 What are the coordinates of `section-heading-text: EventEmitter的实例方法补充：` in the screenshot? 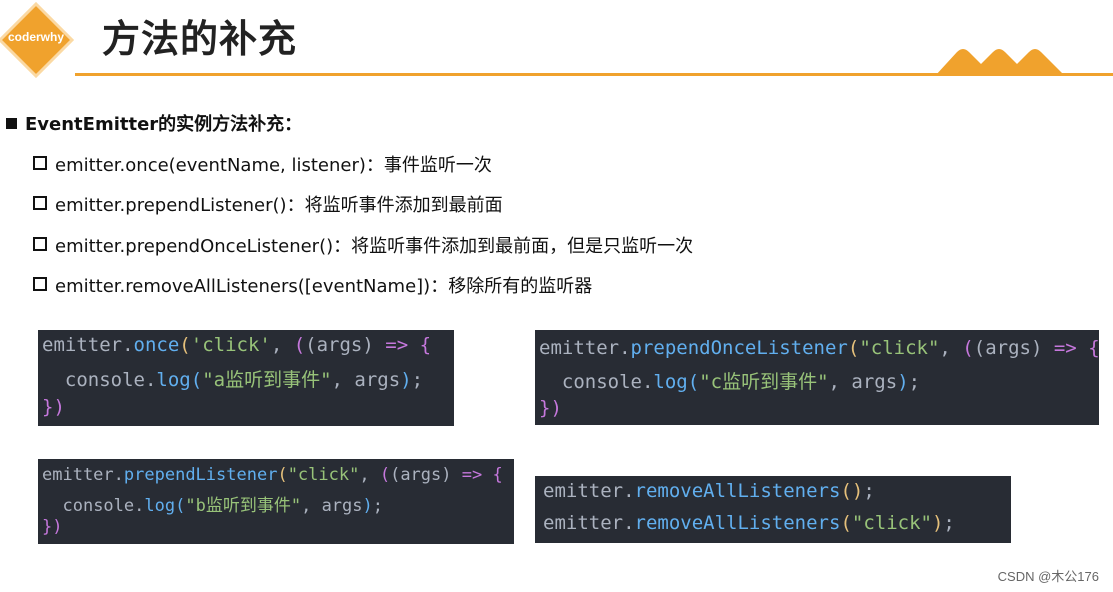 It's located at (164, 124).